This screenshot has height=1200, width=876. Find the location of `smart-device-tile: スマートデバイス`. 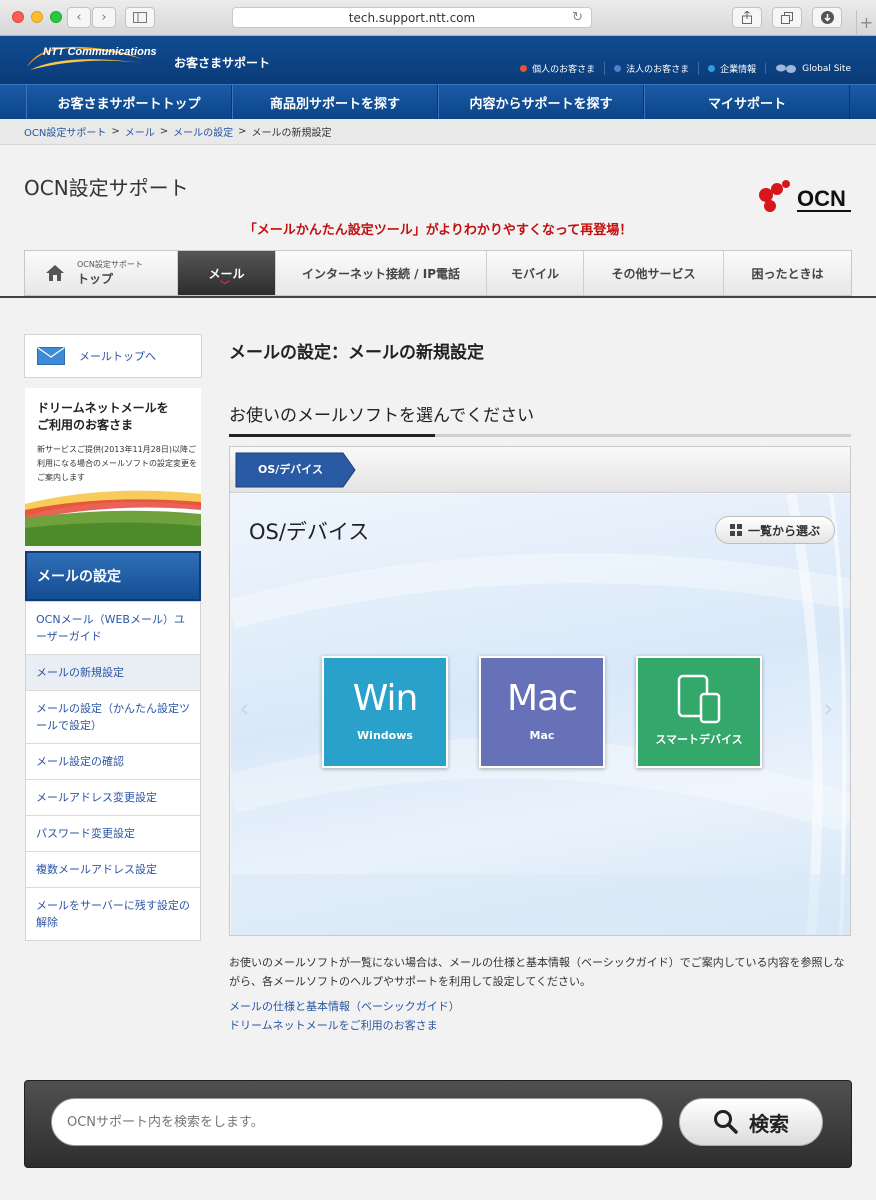

smart-device-tile: スマートデバイス is located at coordinates (699, 712).